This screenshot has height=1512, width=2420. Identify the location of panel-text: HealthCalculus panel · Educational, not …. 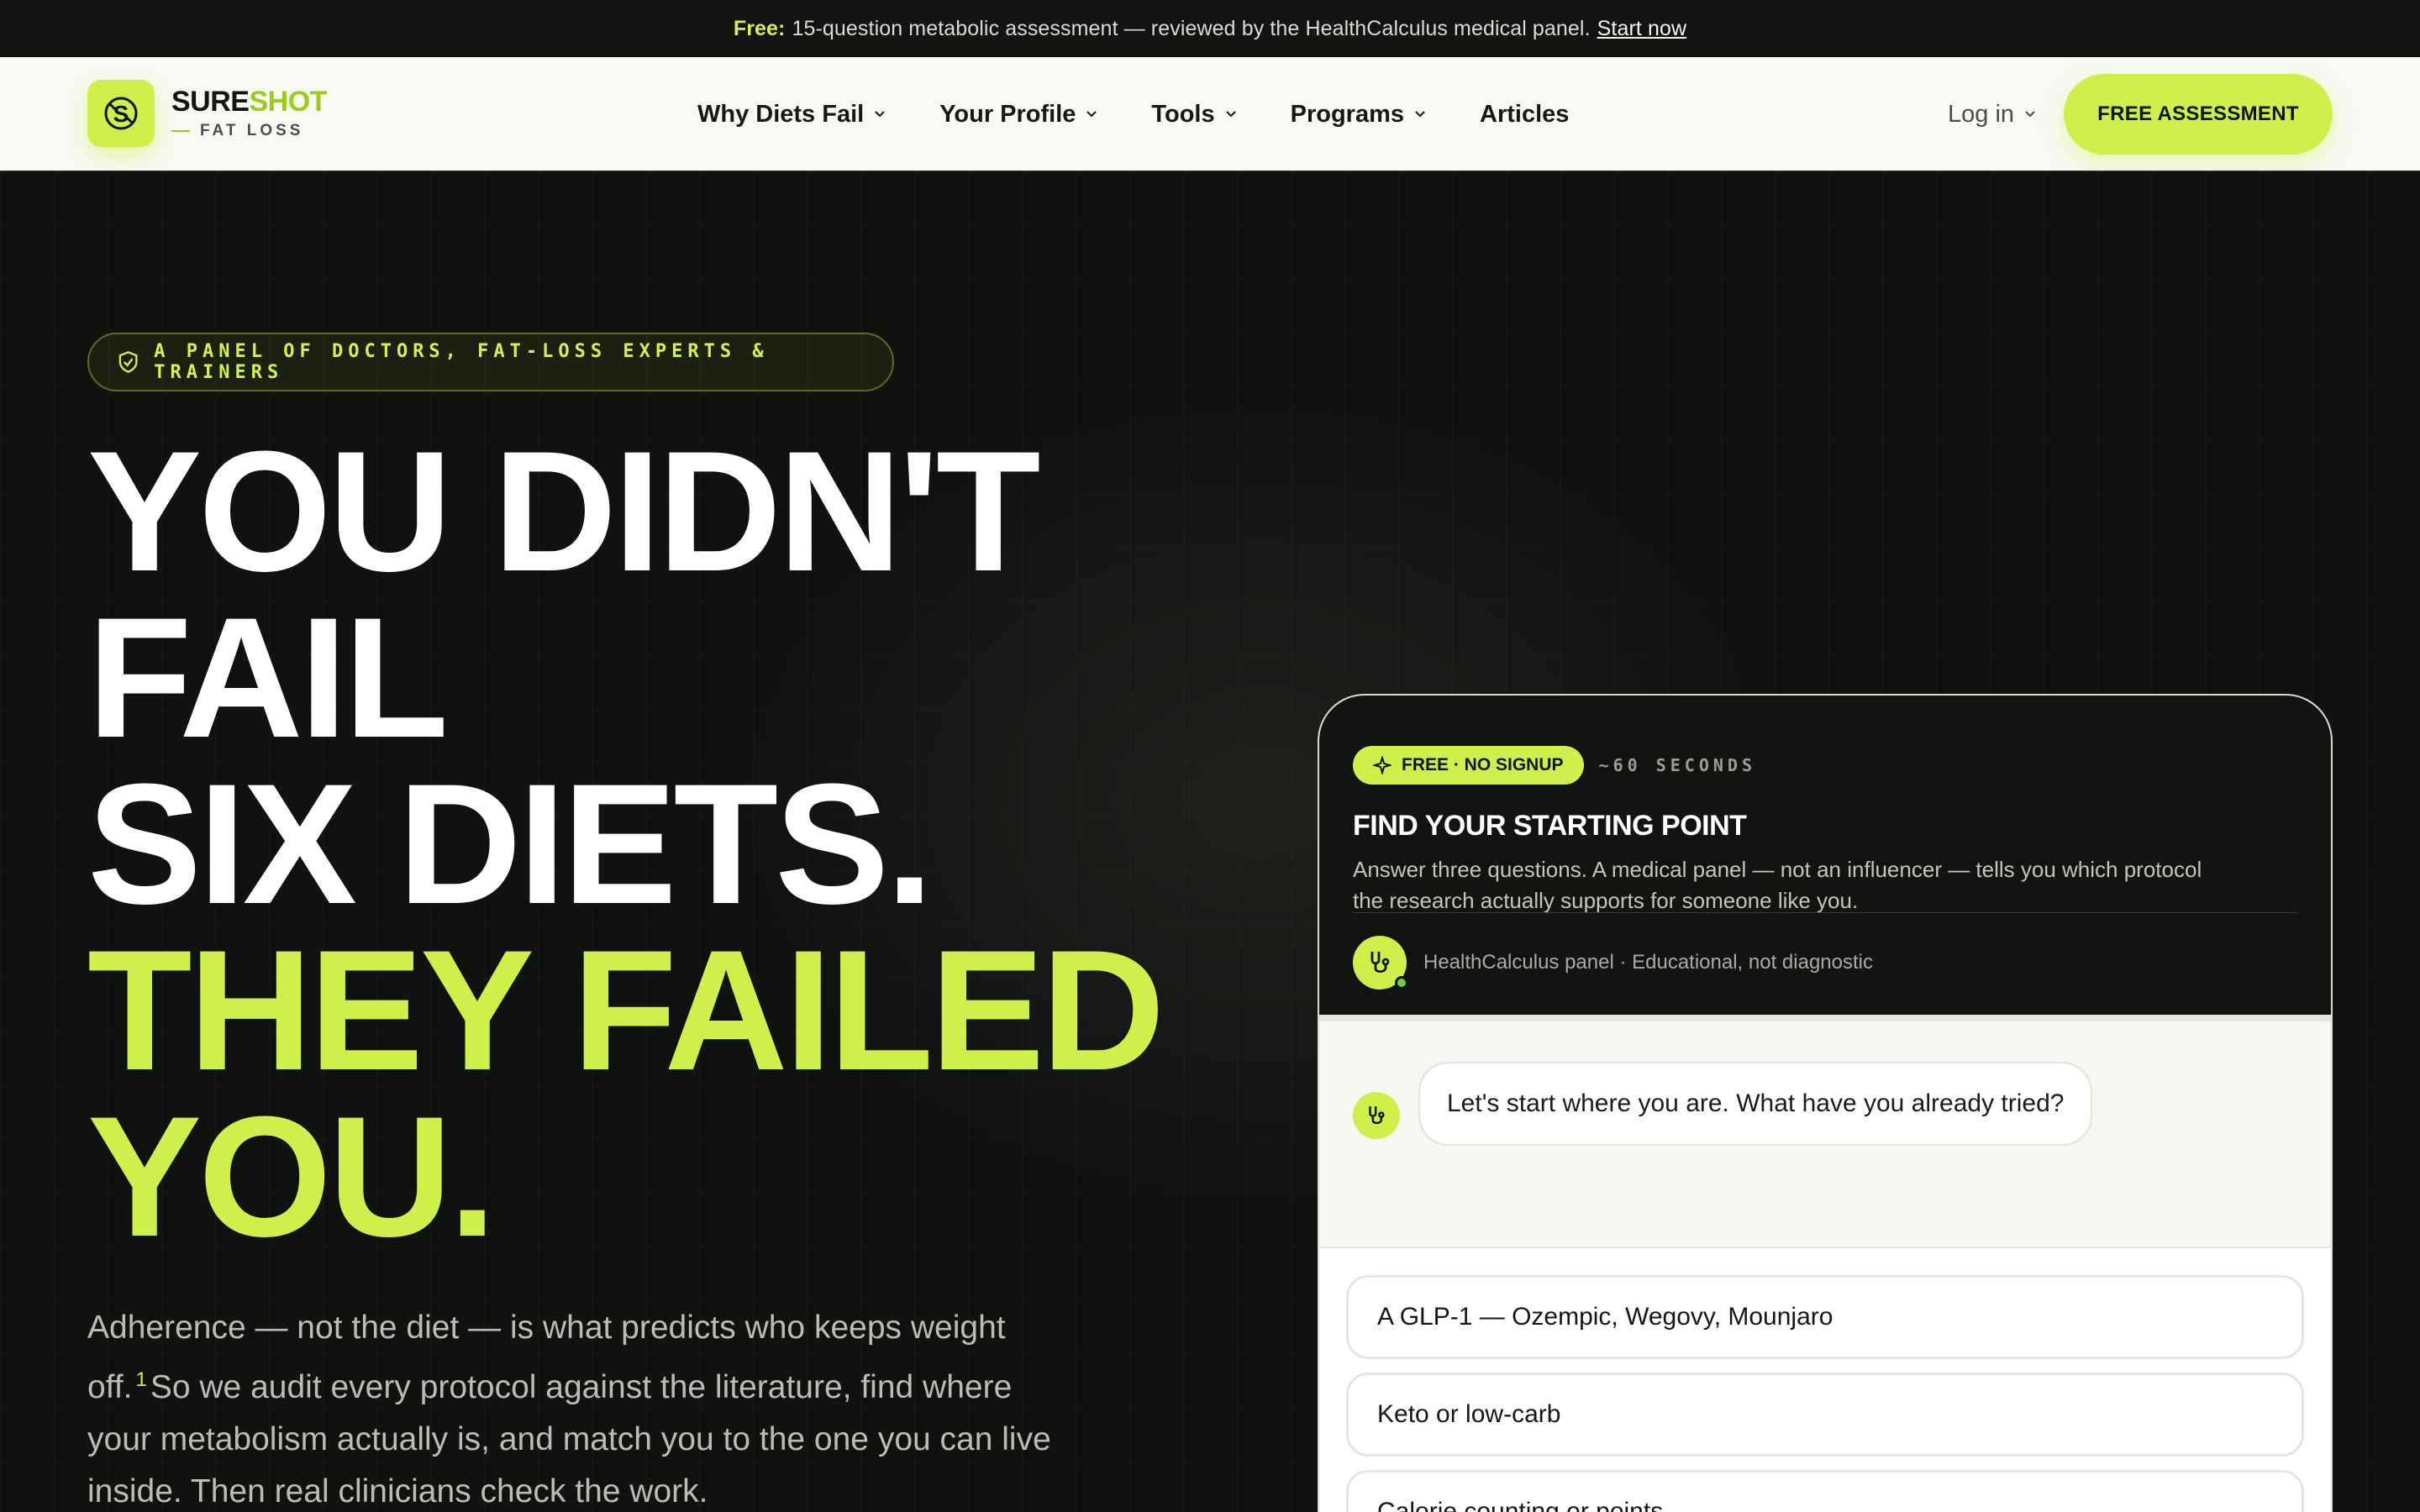
(1648, 962).